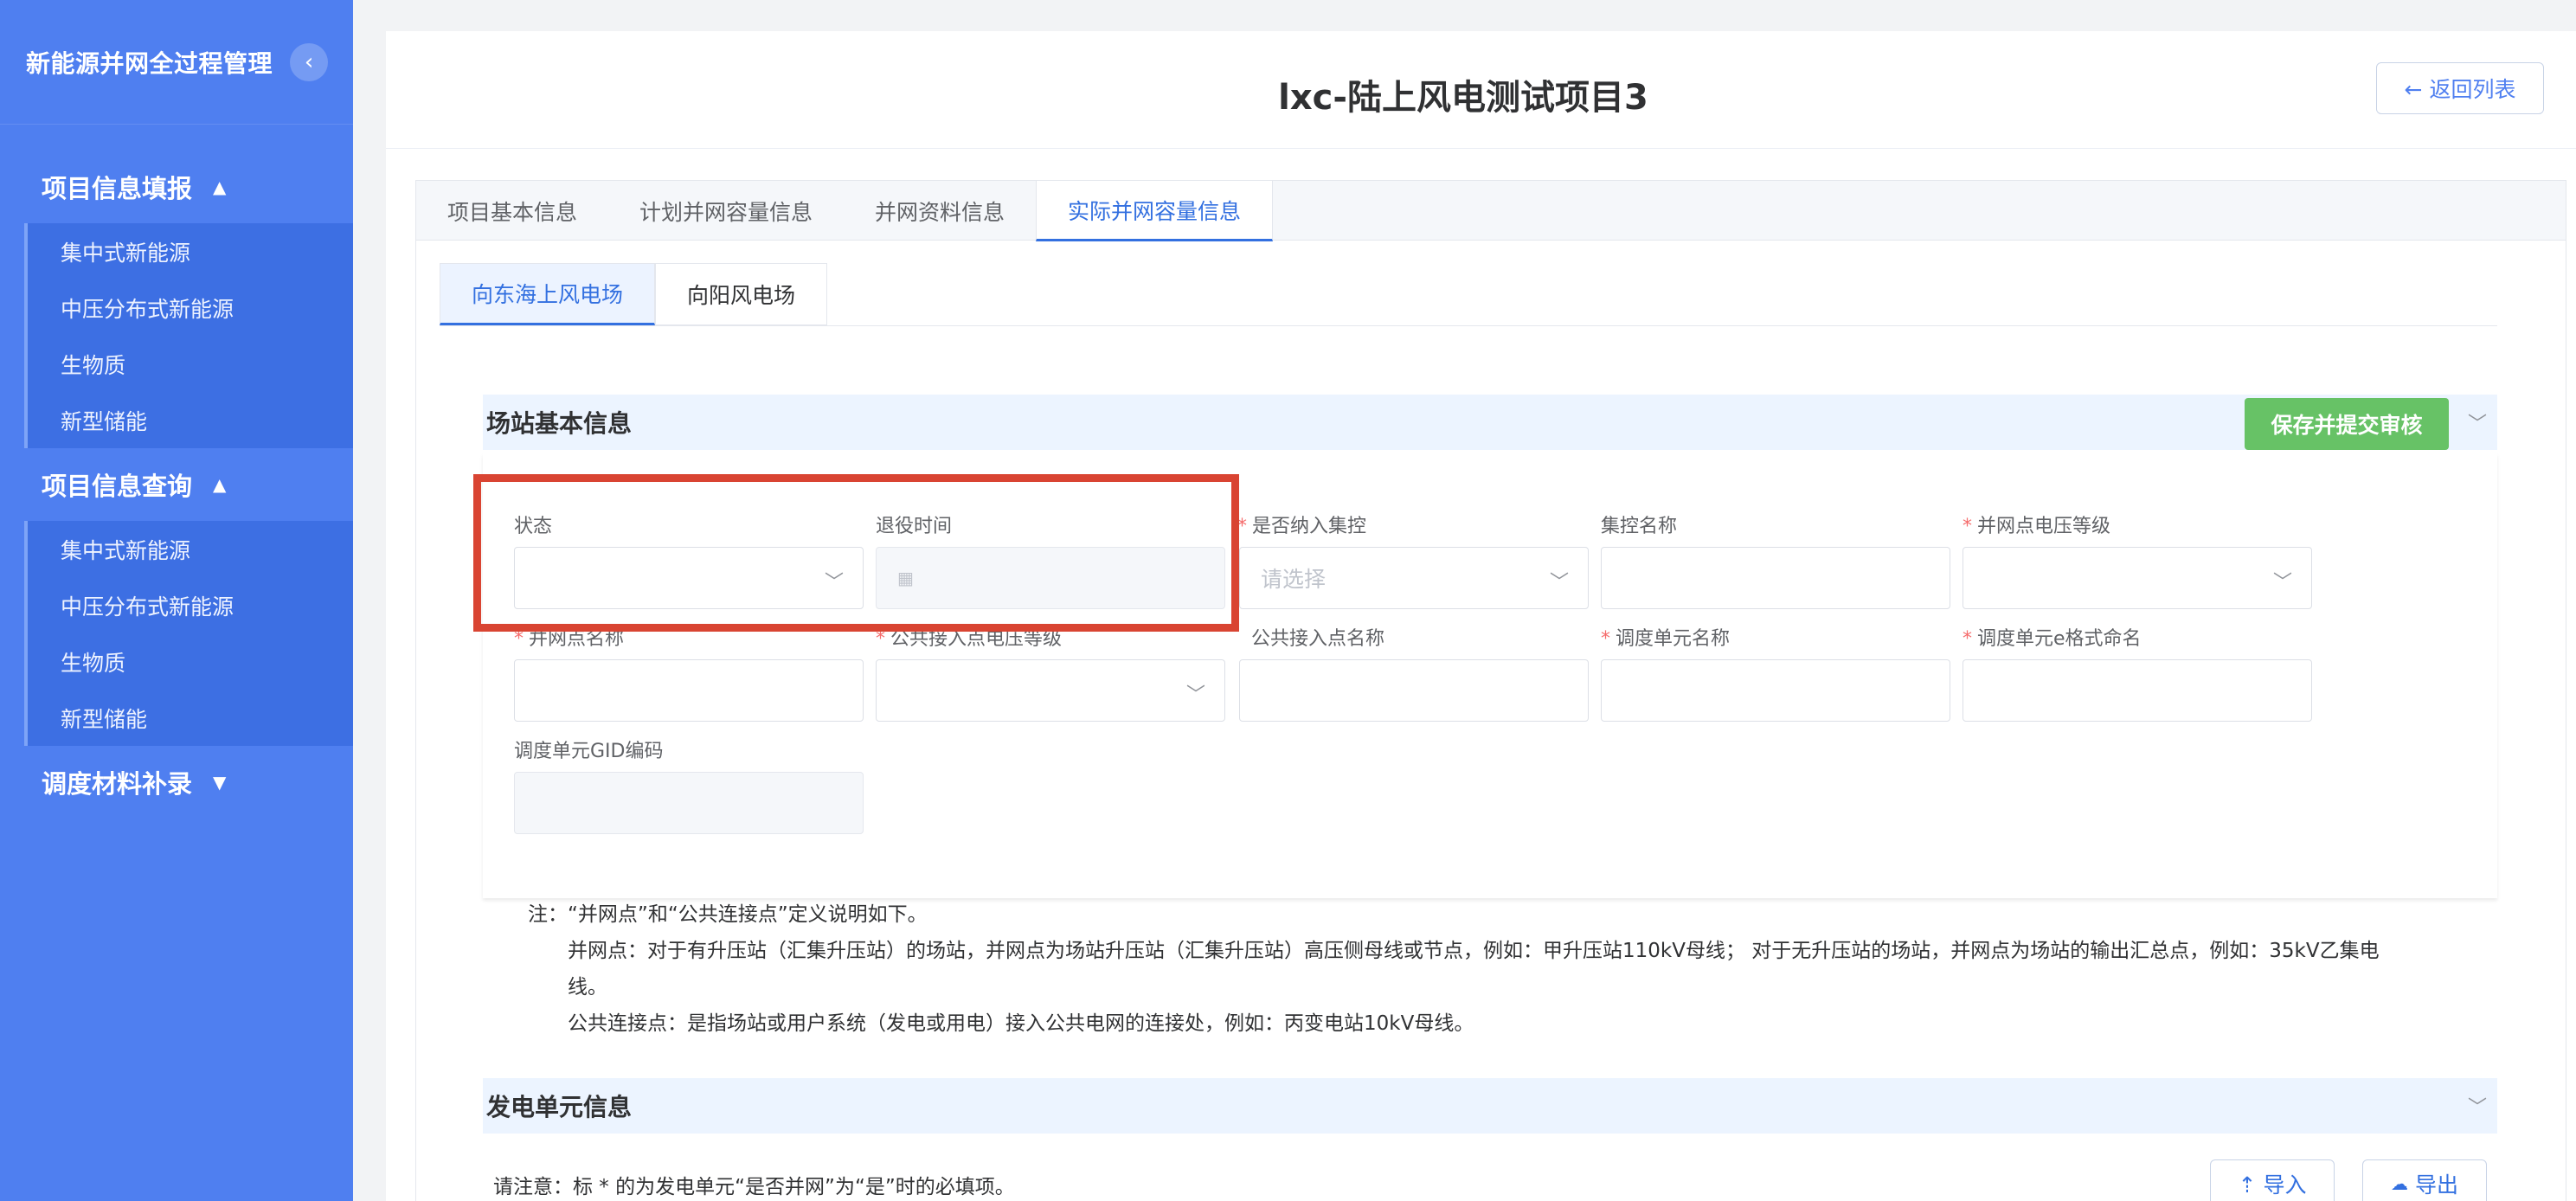 This screenshot has height=1201, width=2576. What do you see at coordinates (2347, 424) in the screenshot?
I see `save-submit-button: 保存并提交审核` at bounding box center [2347, 424].